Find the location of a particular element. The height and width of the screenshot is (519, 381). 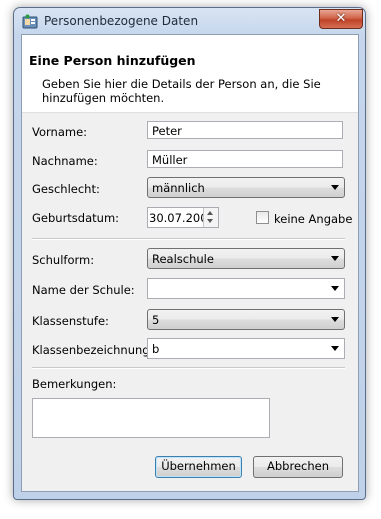

header-title: Eine Person hinzufügen is located at coordinates (112, 60).